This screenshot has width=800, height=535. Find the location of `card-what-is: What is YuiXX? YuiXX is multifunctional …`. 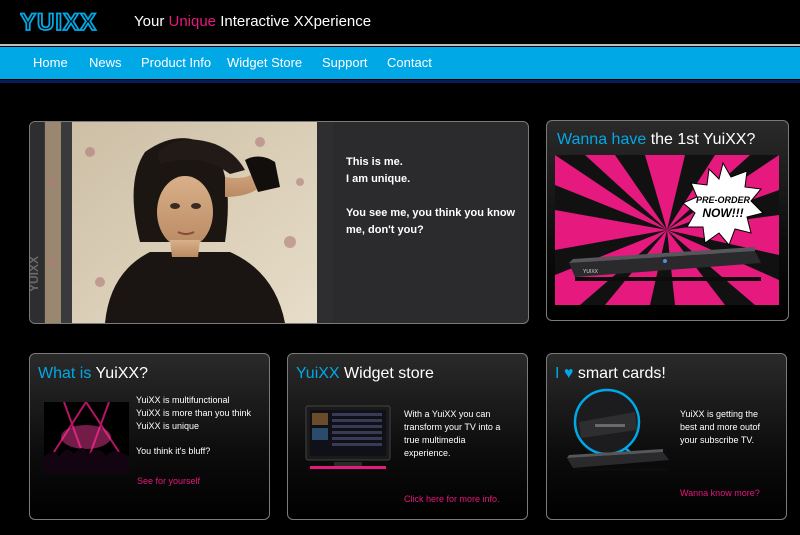

card-what-is: What is YuiXX? YuiXX is multifunctional … is located at coordinates (149, 436).